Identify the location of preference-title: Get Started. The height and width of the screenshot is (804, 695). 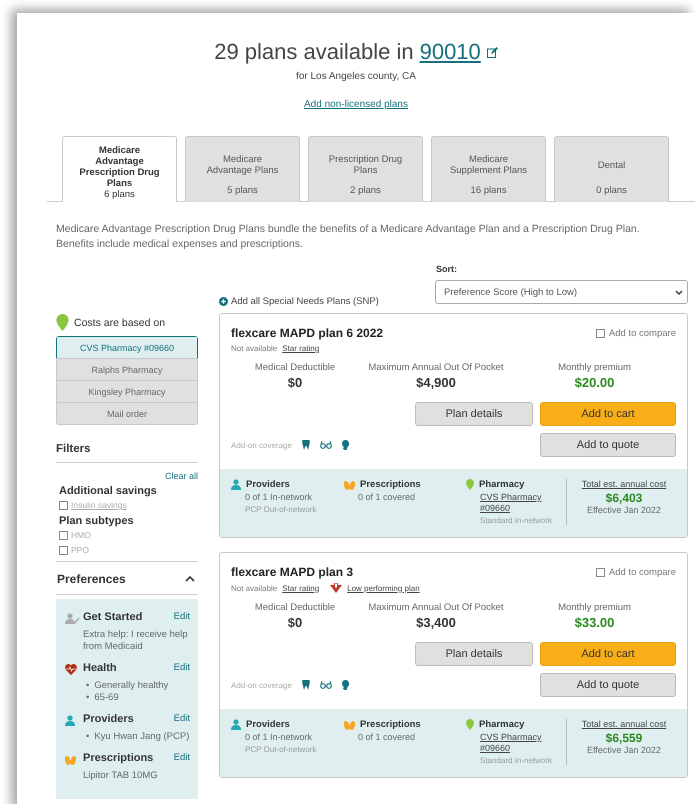
(113, 617).